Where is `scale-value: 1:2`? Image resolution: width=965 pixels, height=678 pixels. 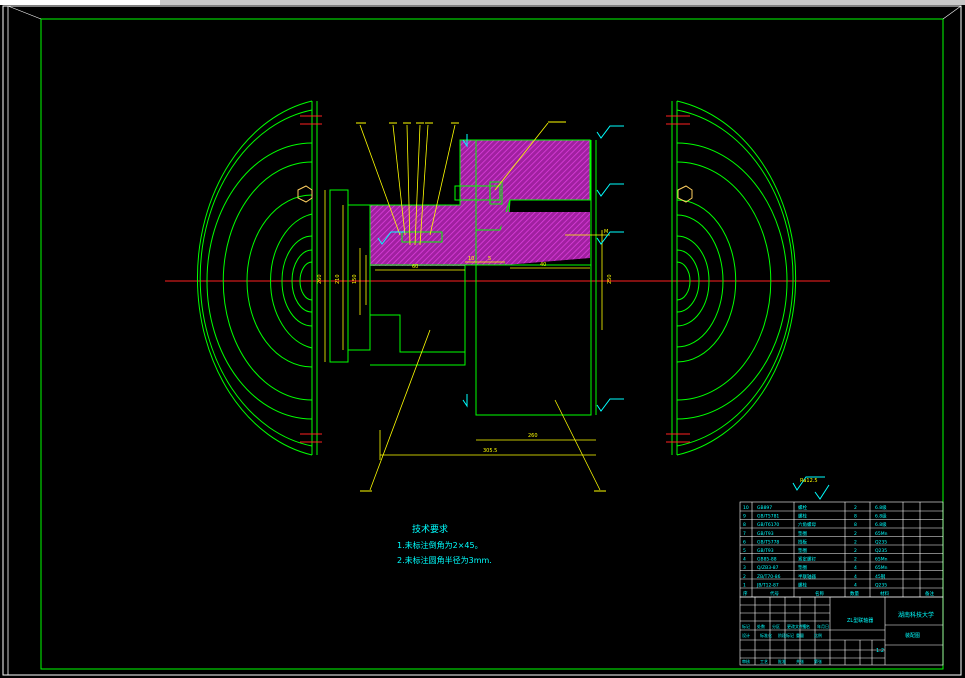 scale-value: 1:2 is located at coordinates (880, 651).